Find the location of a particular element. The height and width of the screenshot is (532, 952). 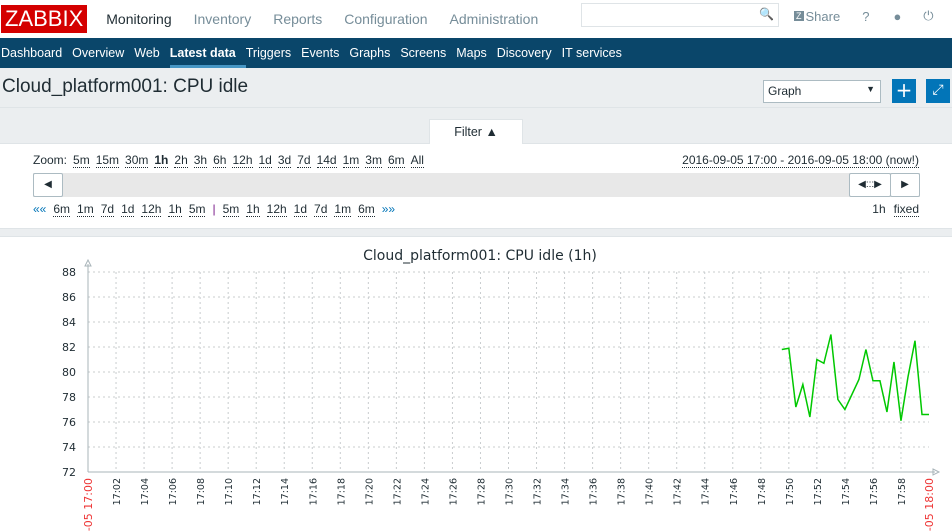

x-tick-label: 17:32 is located at coordinates (538, 491).